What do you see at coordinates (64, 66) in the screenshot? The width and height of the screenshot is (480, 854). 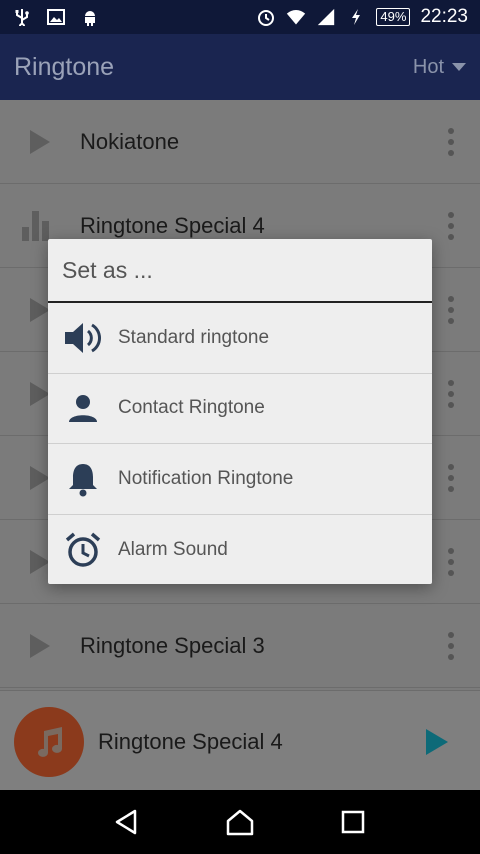 I see `app-title: Ringtone` at bounding box center [64, 66].